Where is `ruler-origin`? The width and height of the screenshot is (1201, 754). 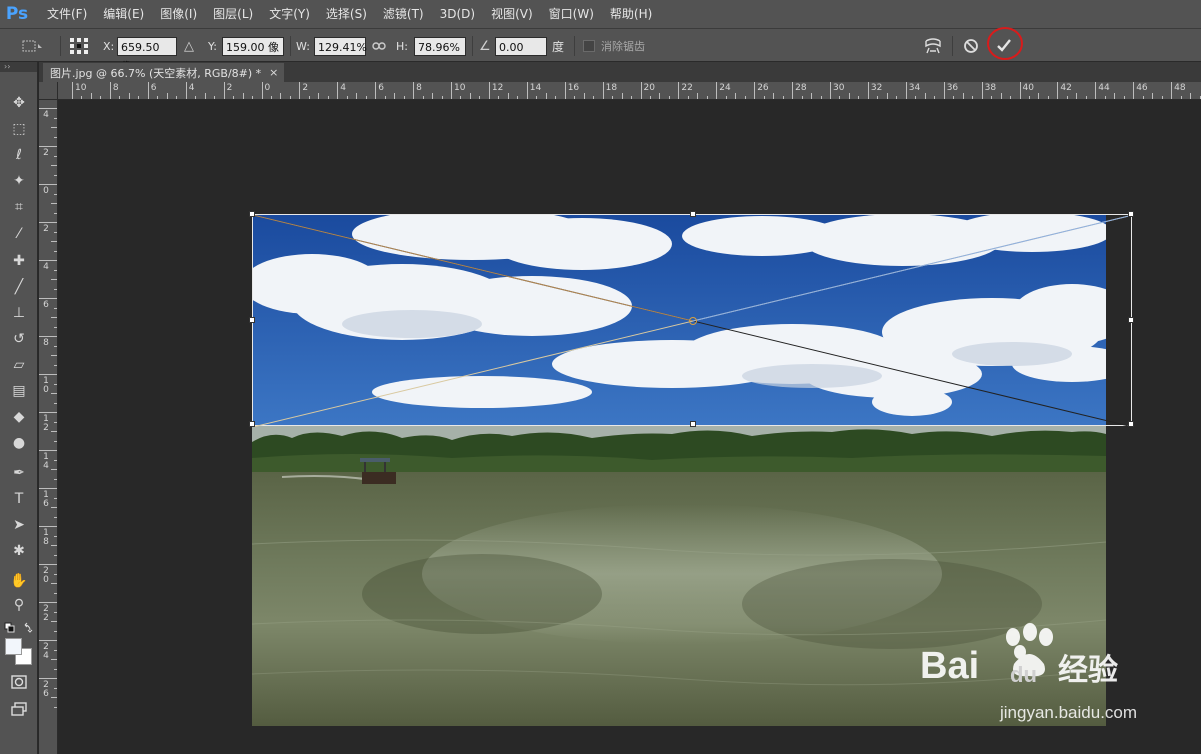 ruler-origin is located at coordinates (48, 91).